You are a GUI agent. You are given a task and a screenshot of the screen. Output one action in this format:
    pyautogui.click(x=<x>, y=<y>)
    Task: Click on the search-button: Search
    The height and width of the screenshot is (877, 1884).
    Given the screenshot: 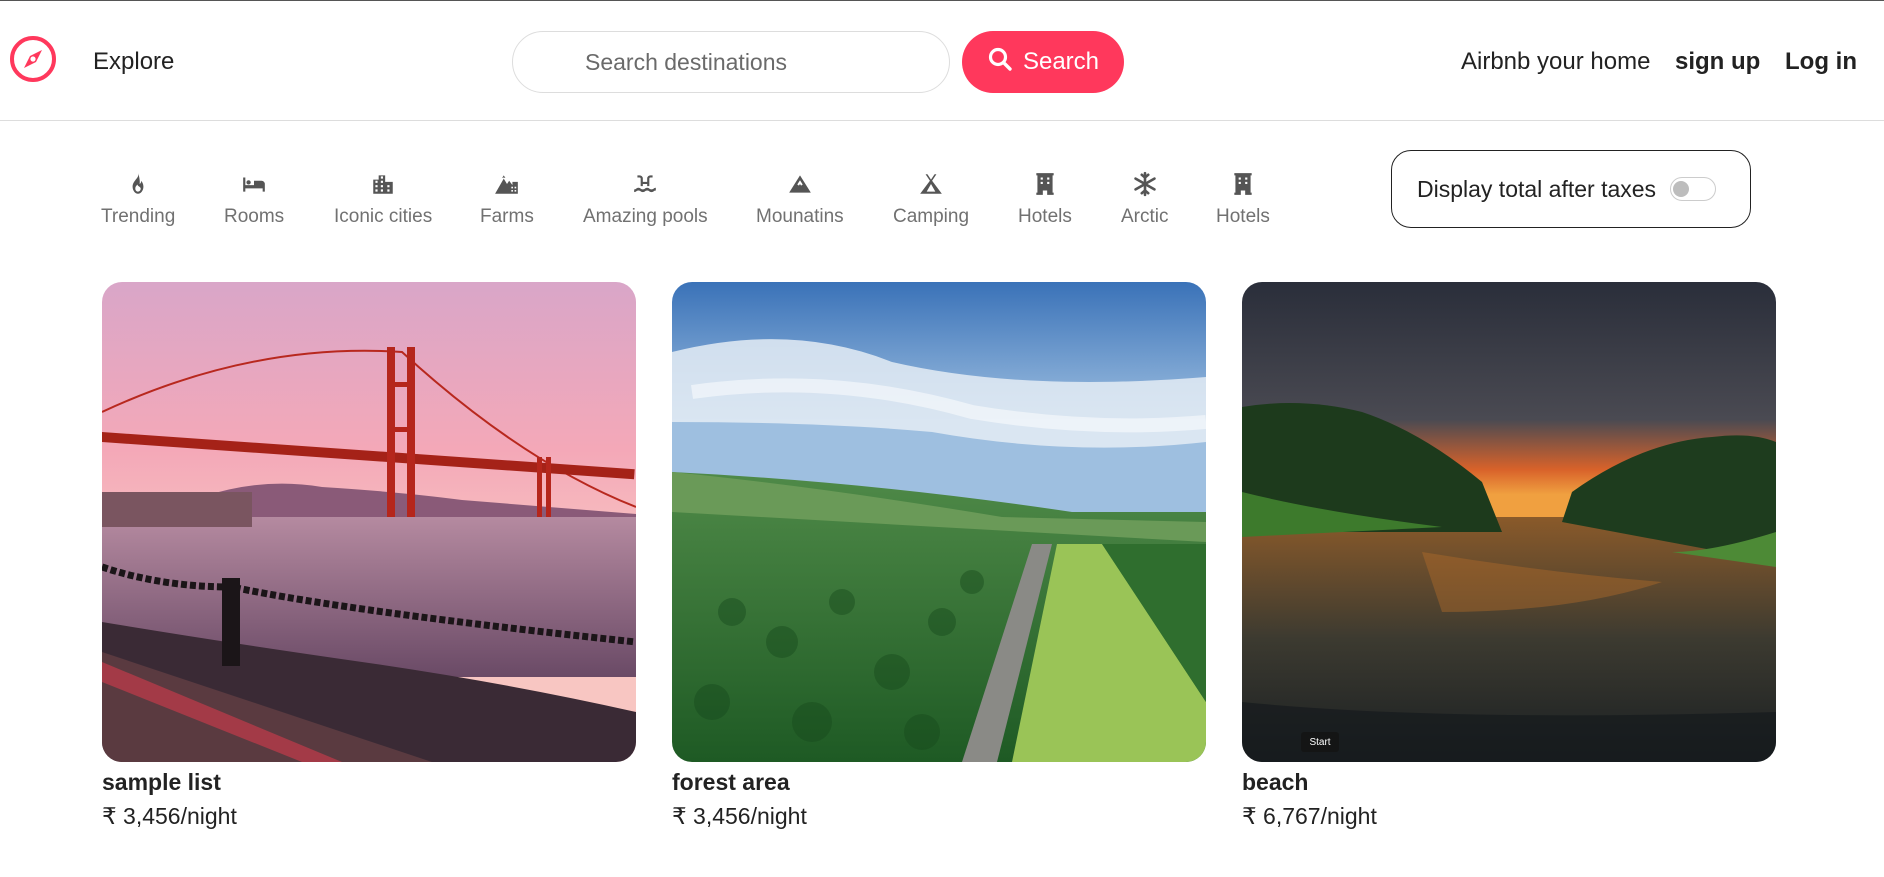 What is the action you would take?
    pyautogui.click(x=1043, y=62)
    